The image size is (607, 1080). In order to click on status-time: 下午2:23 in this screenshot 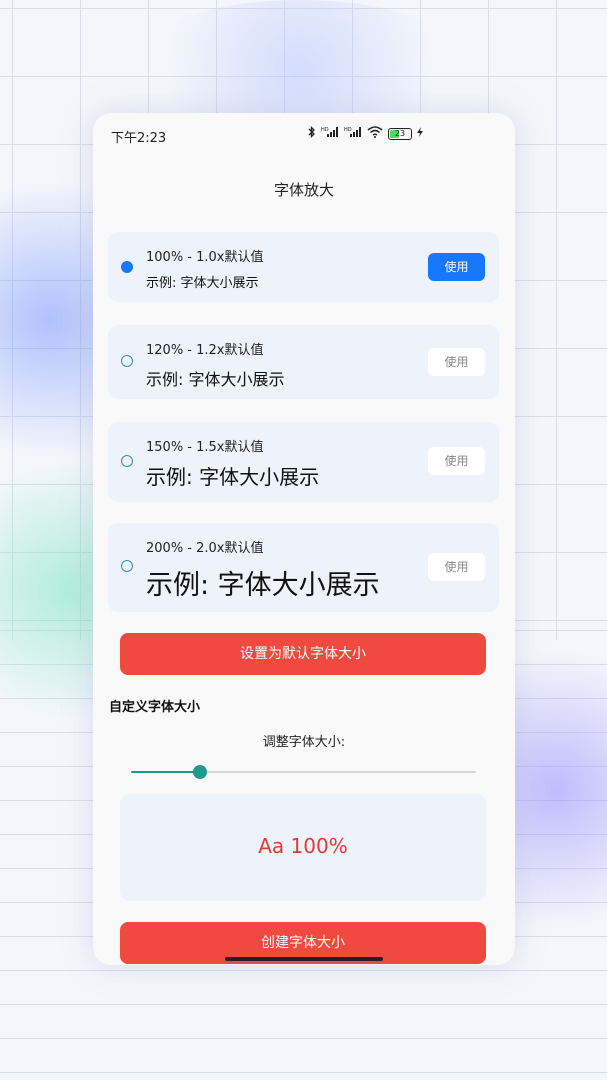, I will do `click(139, 138)`.